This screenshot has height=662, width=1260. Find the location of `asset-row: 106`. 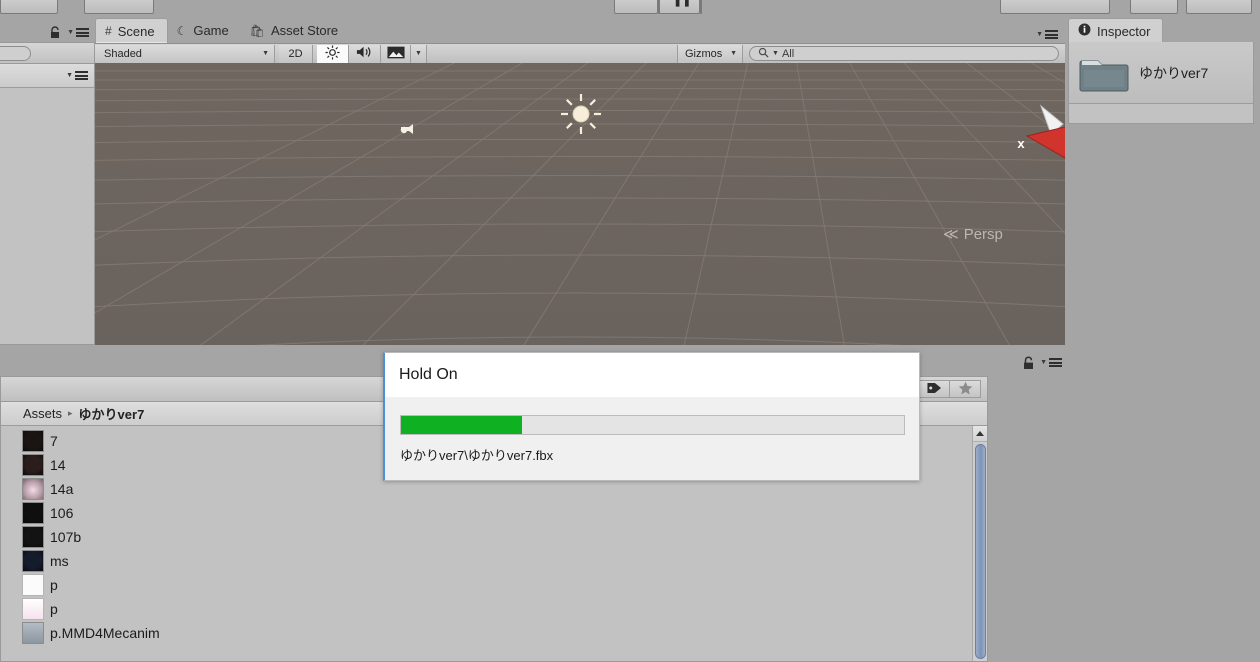

asset-row: 106 is located at coordinates (487, 513).